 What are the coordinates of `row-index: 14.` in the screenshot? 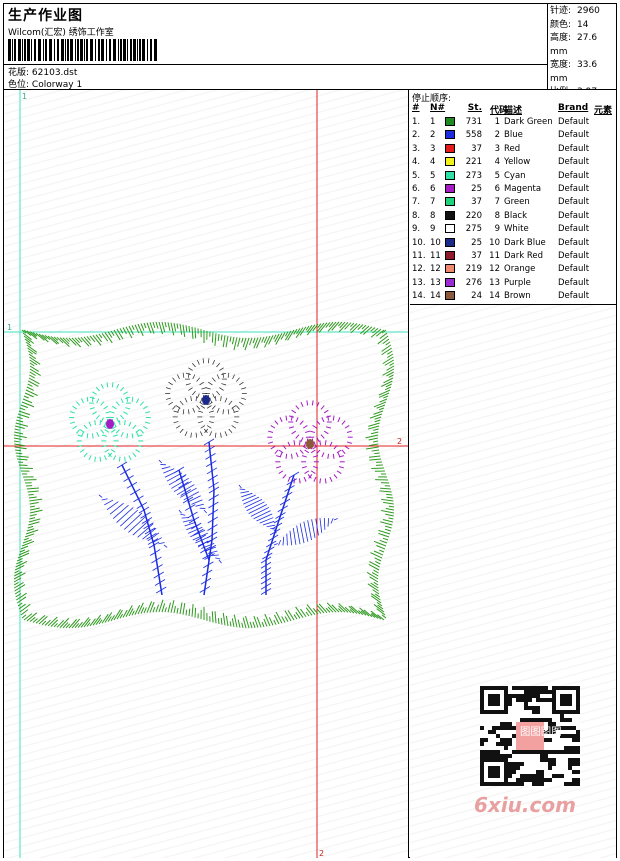 It's located at (419, 296).